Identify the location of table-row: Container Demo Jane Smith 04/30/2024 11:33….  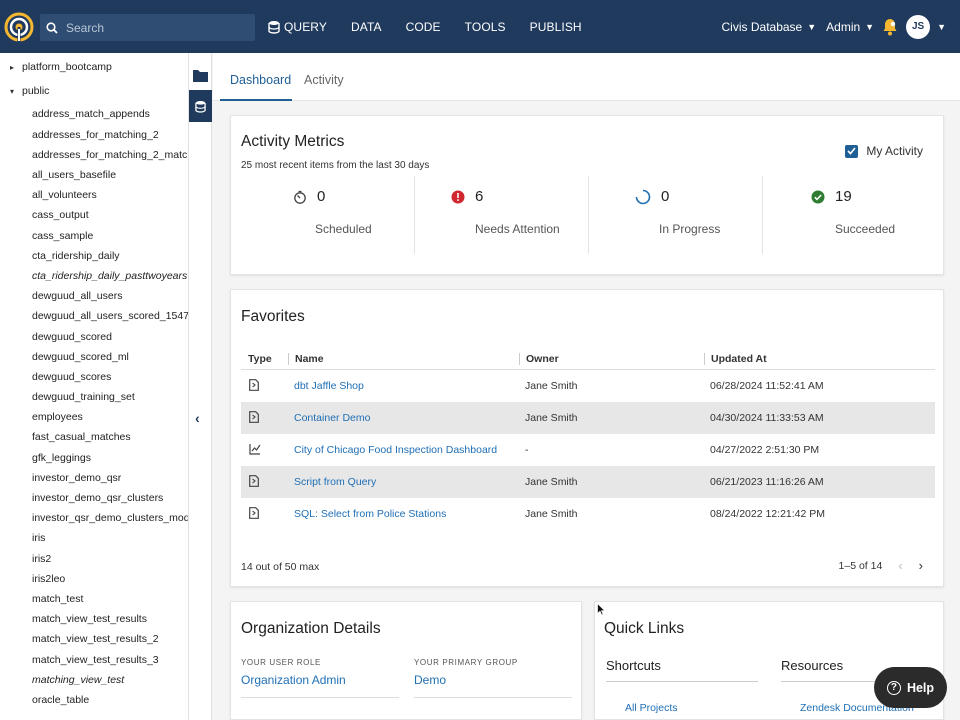
(588, 418).